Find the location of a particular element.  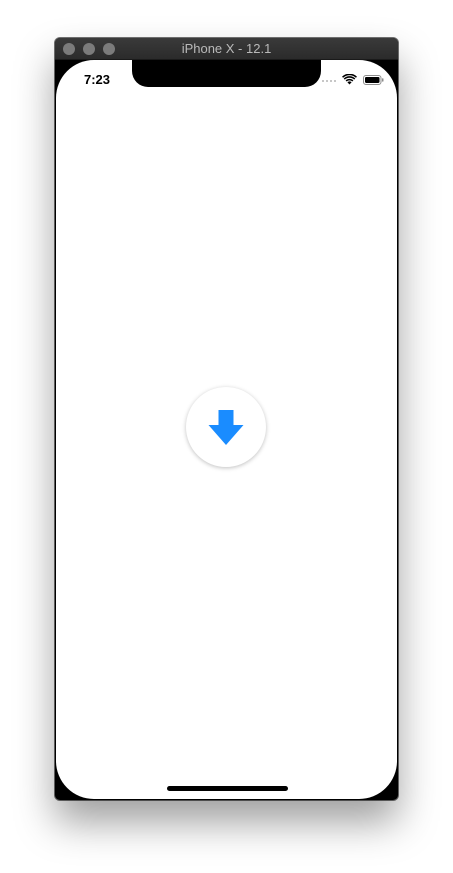

status-time: 7:23 is located at coordinates (97, 79).